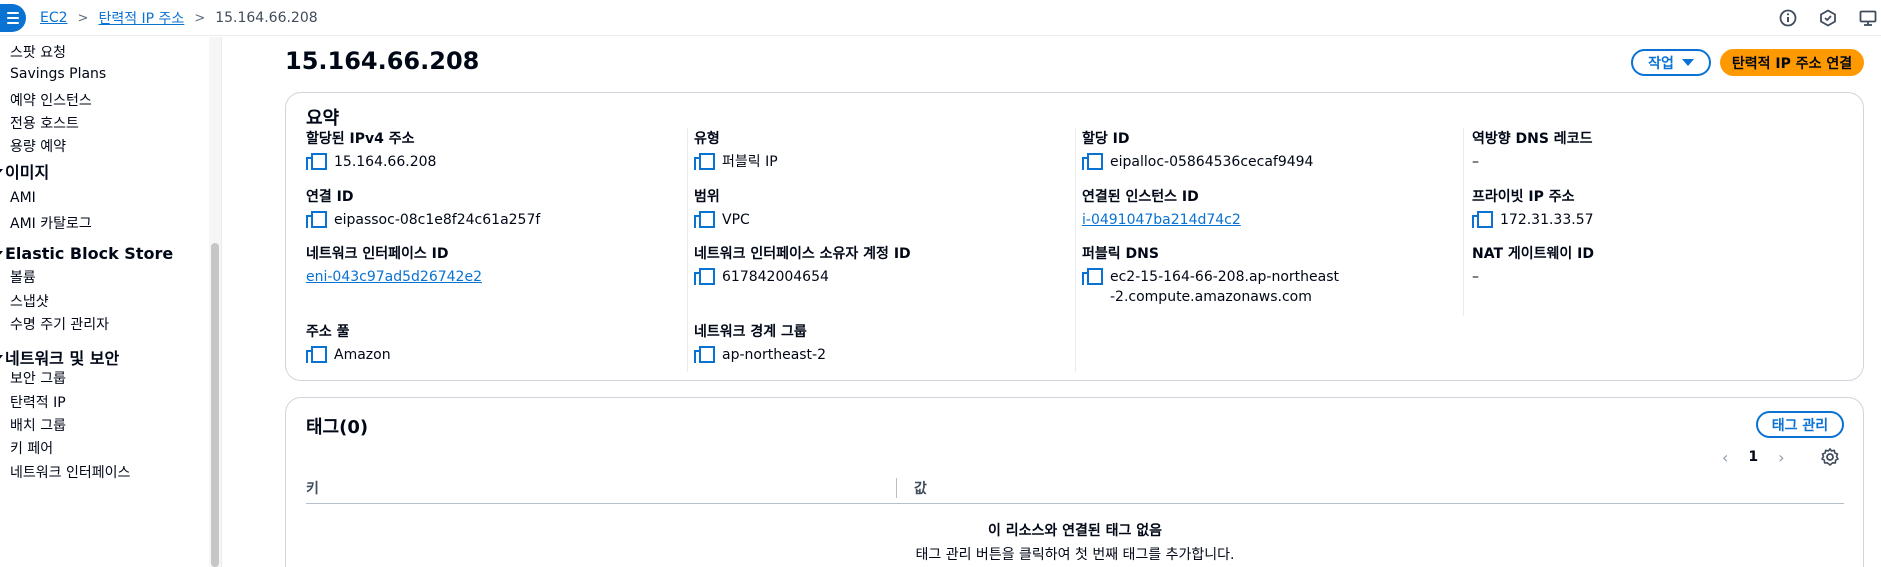  What do you see at coordinates (920, 488) in the screenshot?
I see `column-header-value: 값` at bounding box center [920, 488].